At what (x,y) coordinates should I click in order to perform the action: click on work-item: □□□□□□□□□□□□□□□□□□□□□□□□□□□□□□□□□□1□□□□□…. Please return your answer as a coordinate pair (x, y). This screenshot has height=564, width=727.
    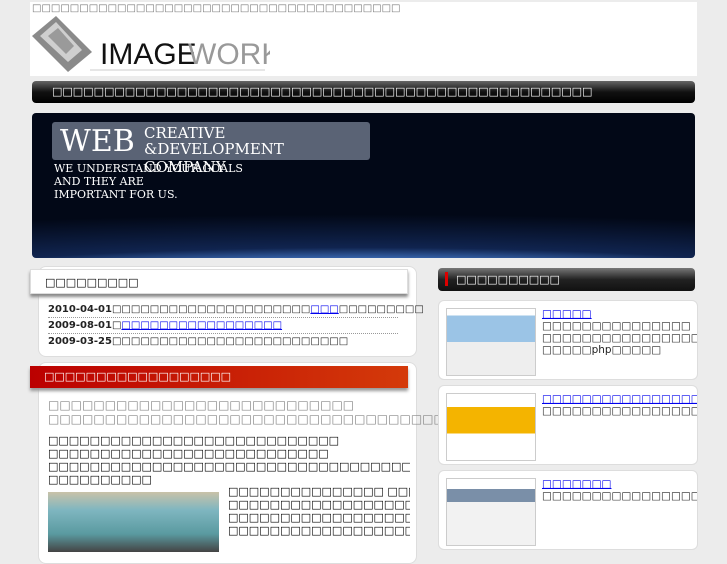
    Looking at the image, I should click on (568, 425).